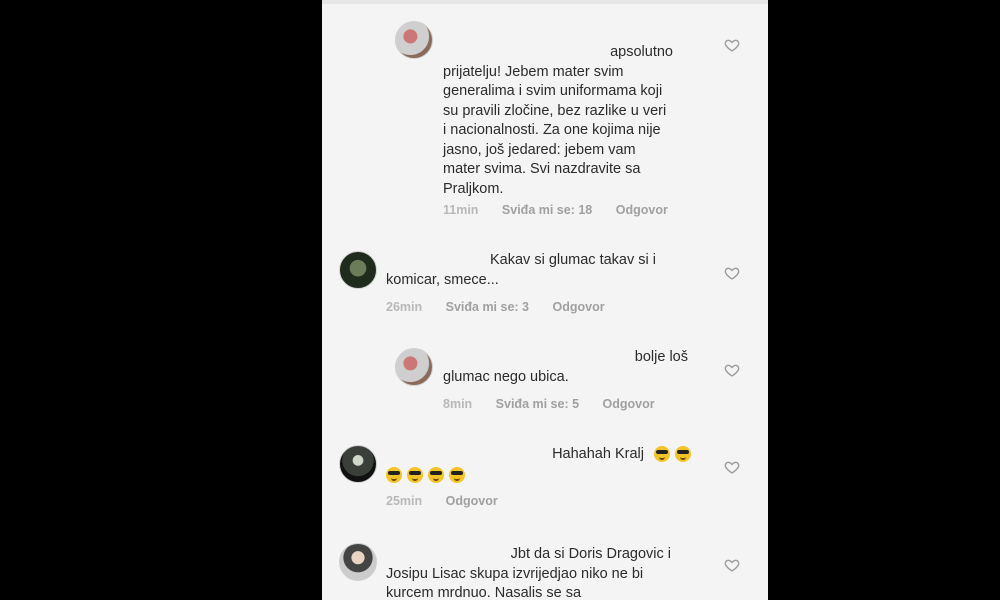 The width and height of the screenshot is (1000, 600). I want to click on emoji-row, so click(428, 475).